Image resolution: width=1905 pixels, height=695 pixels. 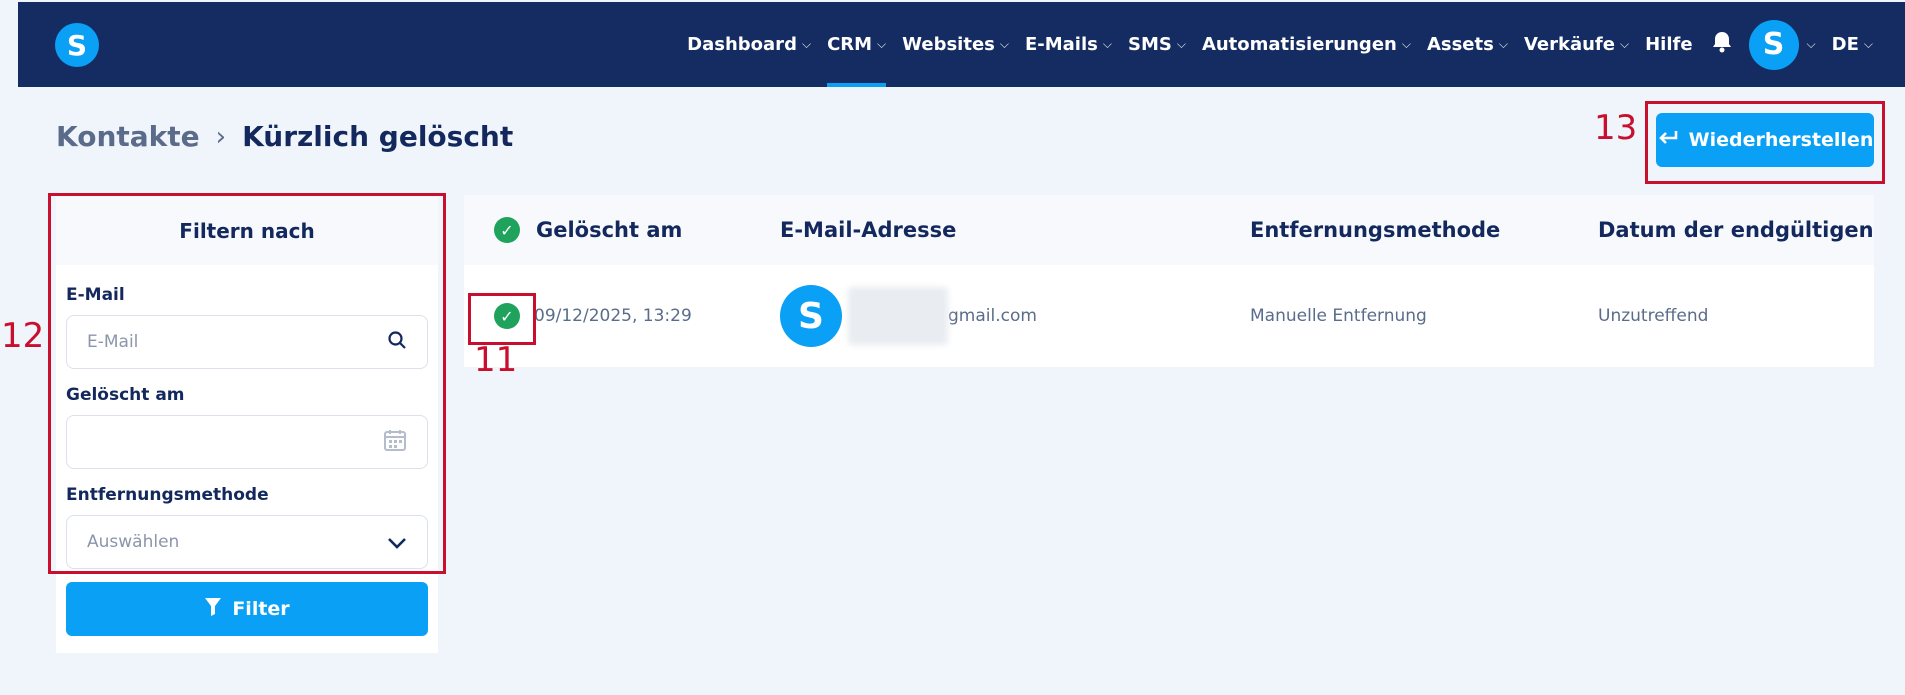 I want to click on breadcrumb-parent: Kontakte, so click(x=128, y=136).